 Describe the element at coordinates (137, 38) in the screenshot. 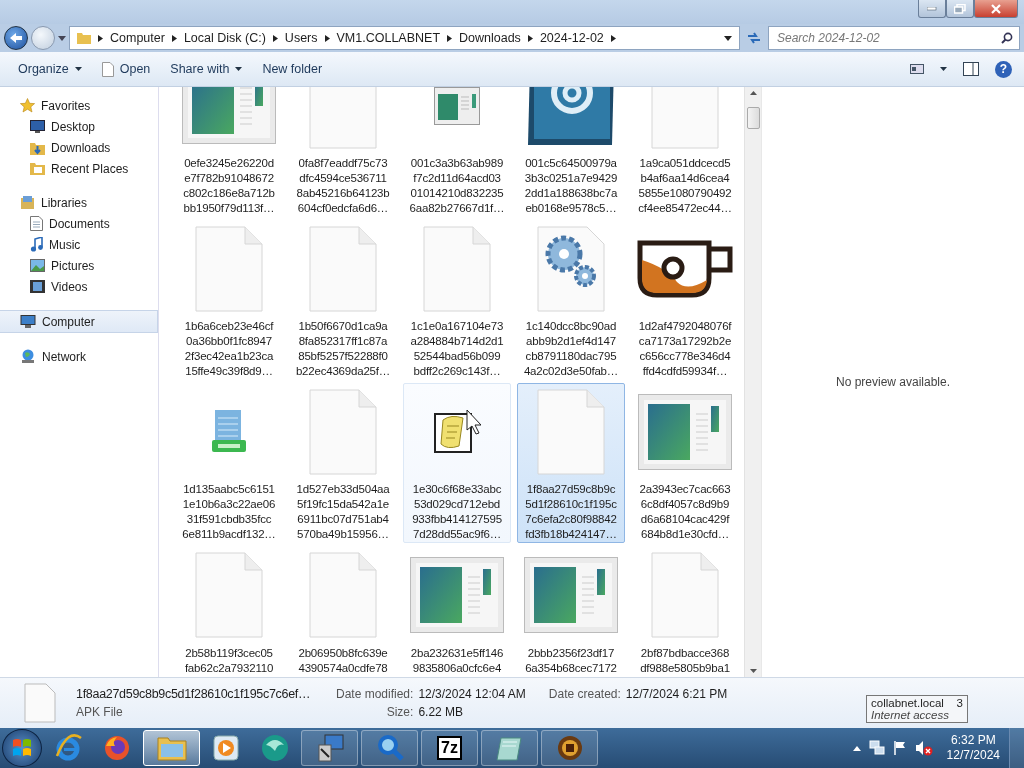

I see `breadcrumb: Computer` at that location.